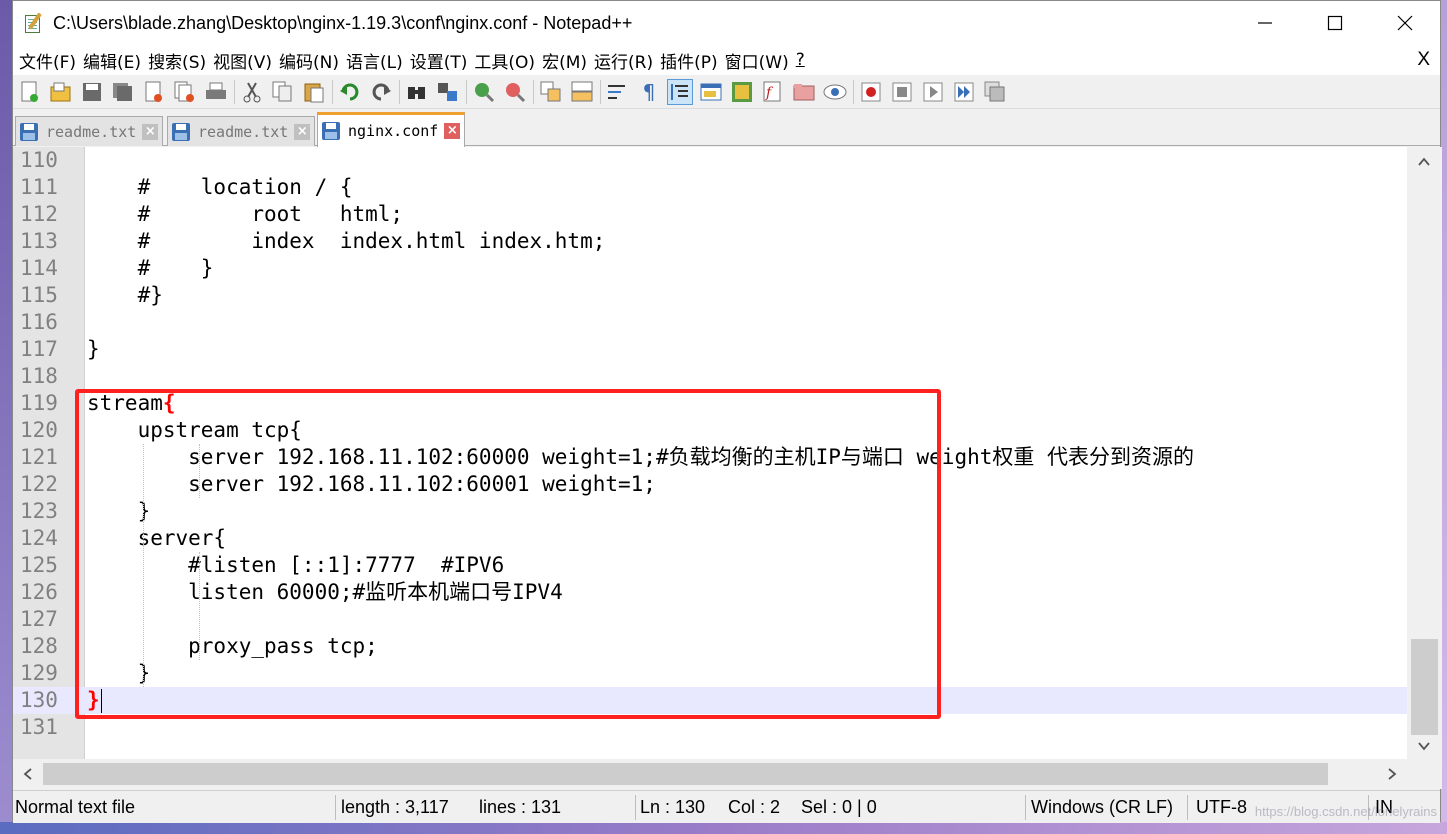 This screenshot has width=1447, height=834. What do you see at coordinates (30, 92) in the screenshot?
I see `new-file-button` at bounding box center [30, 92].